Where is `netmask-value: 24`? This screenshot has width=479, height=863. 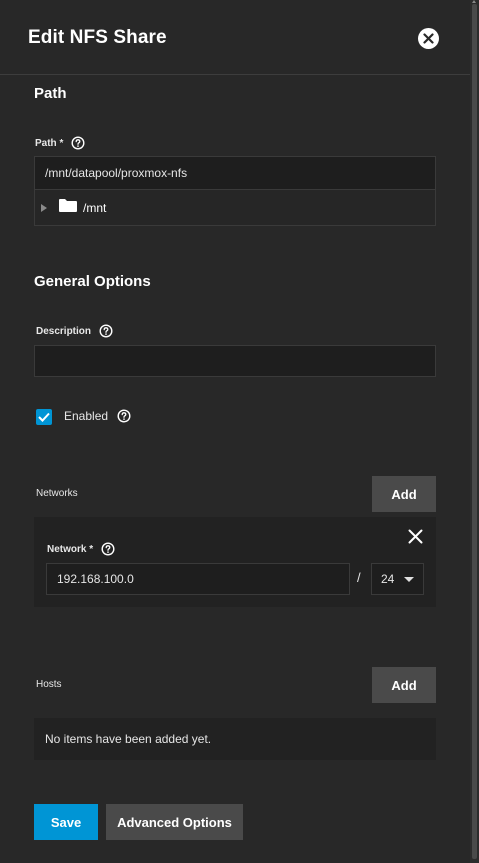
netmask-value: 24 is located at coordinates (388, 579).